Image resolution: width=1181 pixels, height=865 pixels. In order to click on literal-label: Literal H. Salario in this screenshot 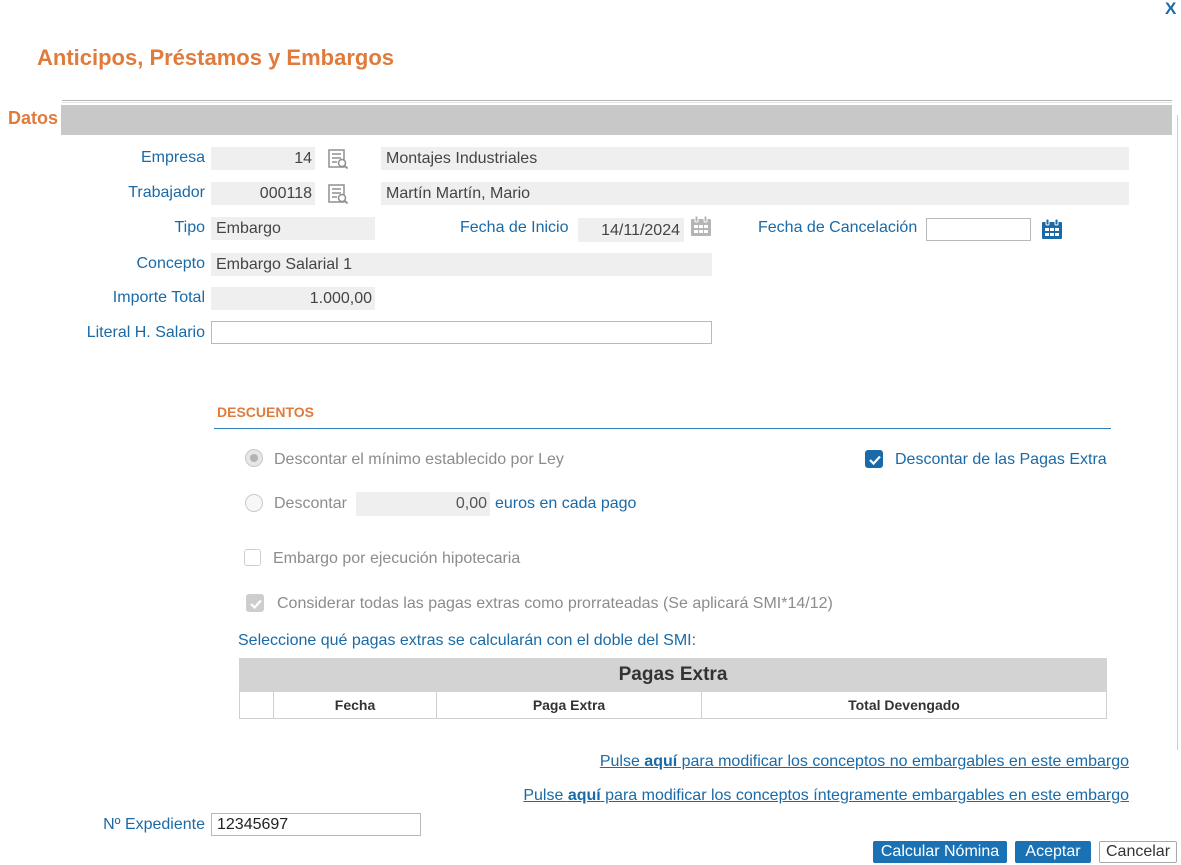, I will do `click(145, 332)`.